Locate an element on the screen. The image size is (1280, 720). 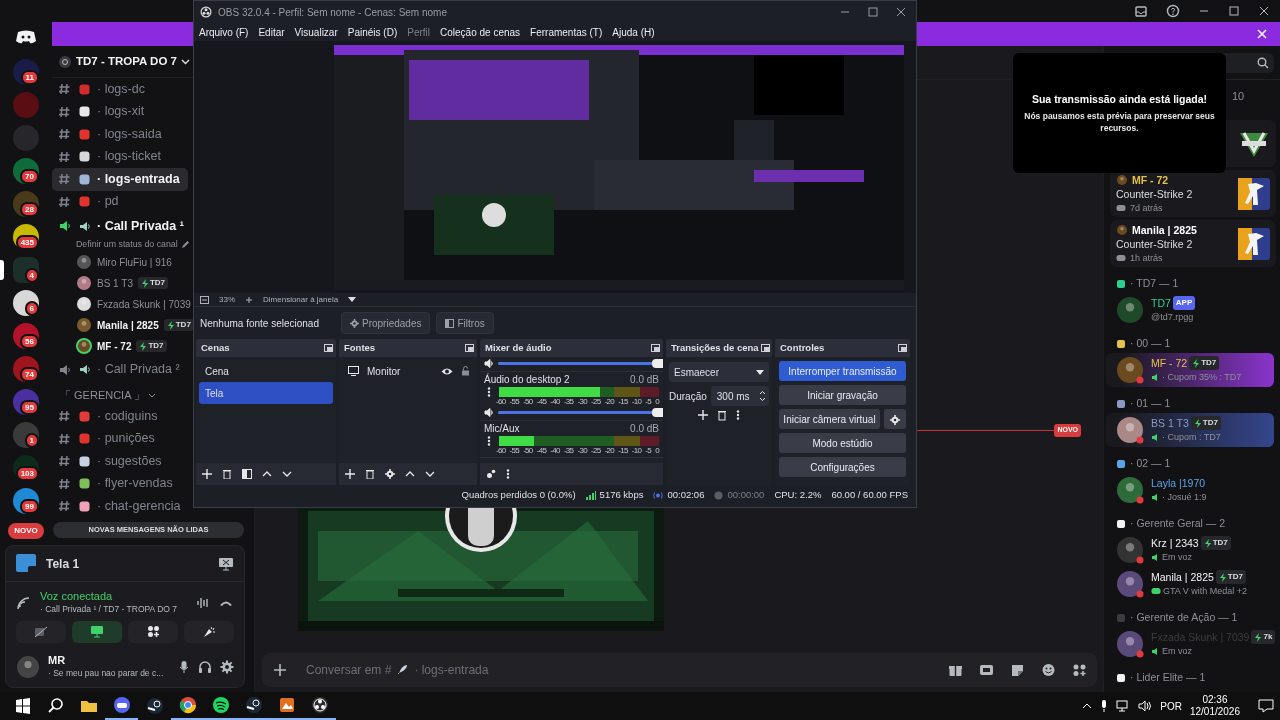
member-item: BS 1 T3 TD7 · Cupom : TD7 is located at coordinates (1190, 430).